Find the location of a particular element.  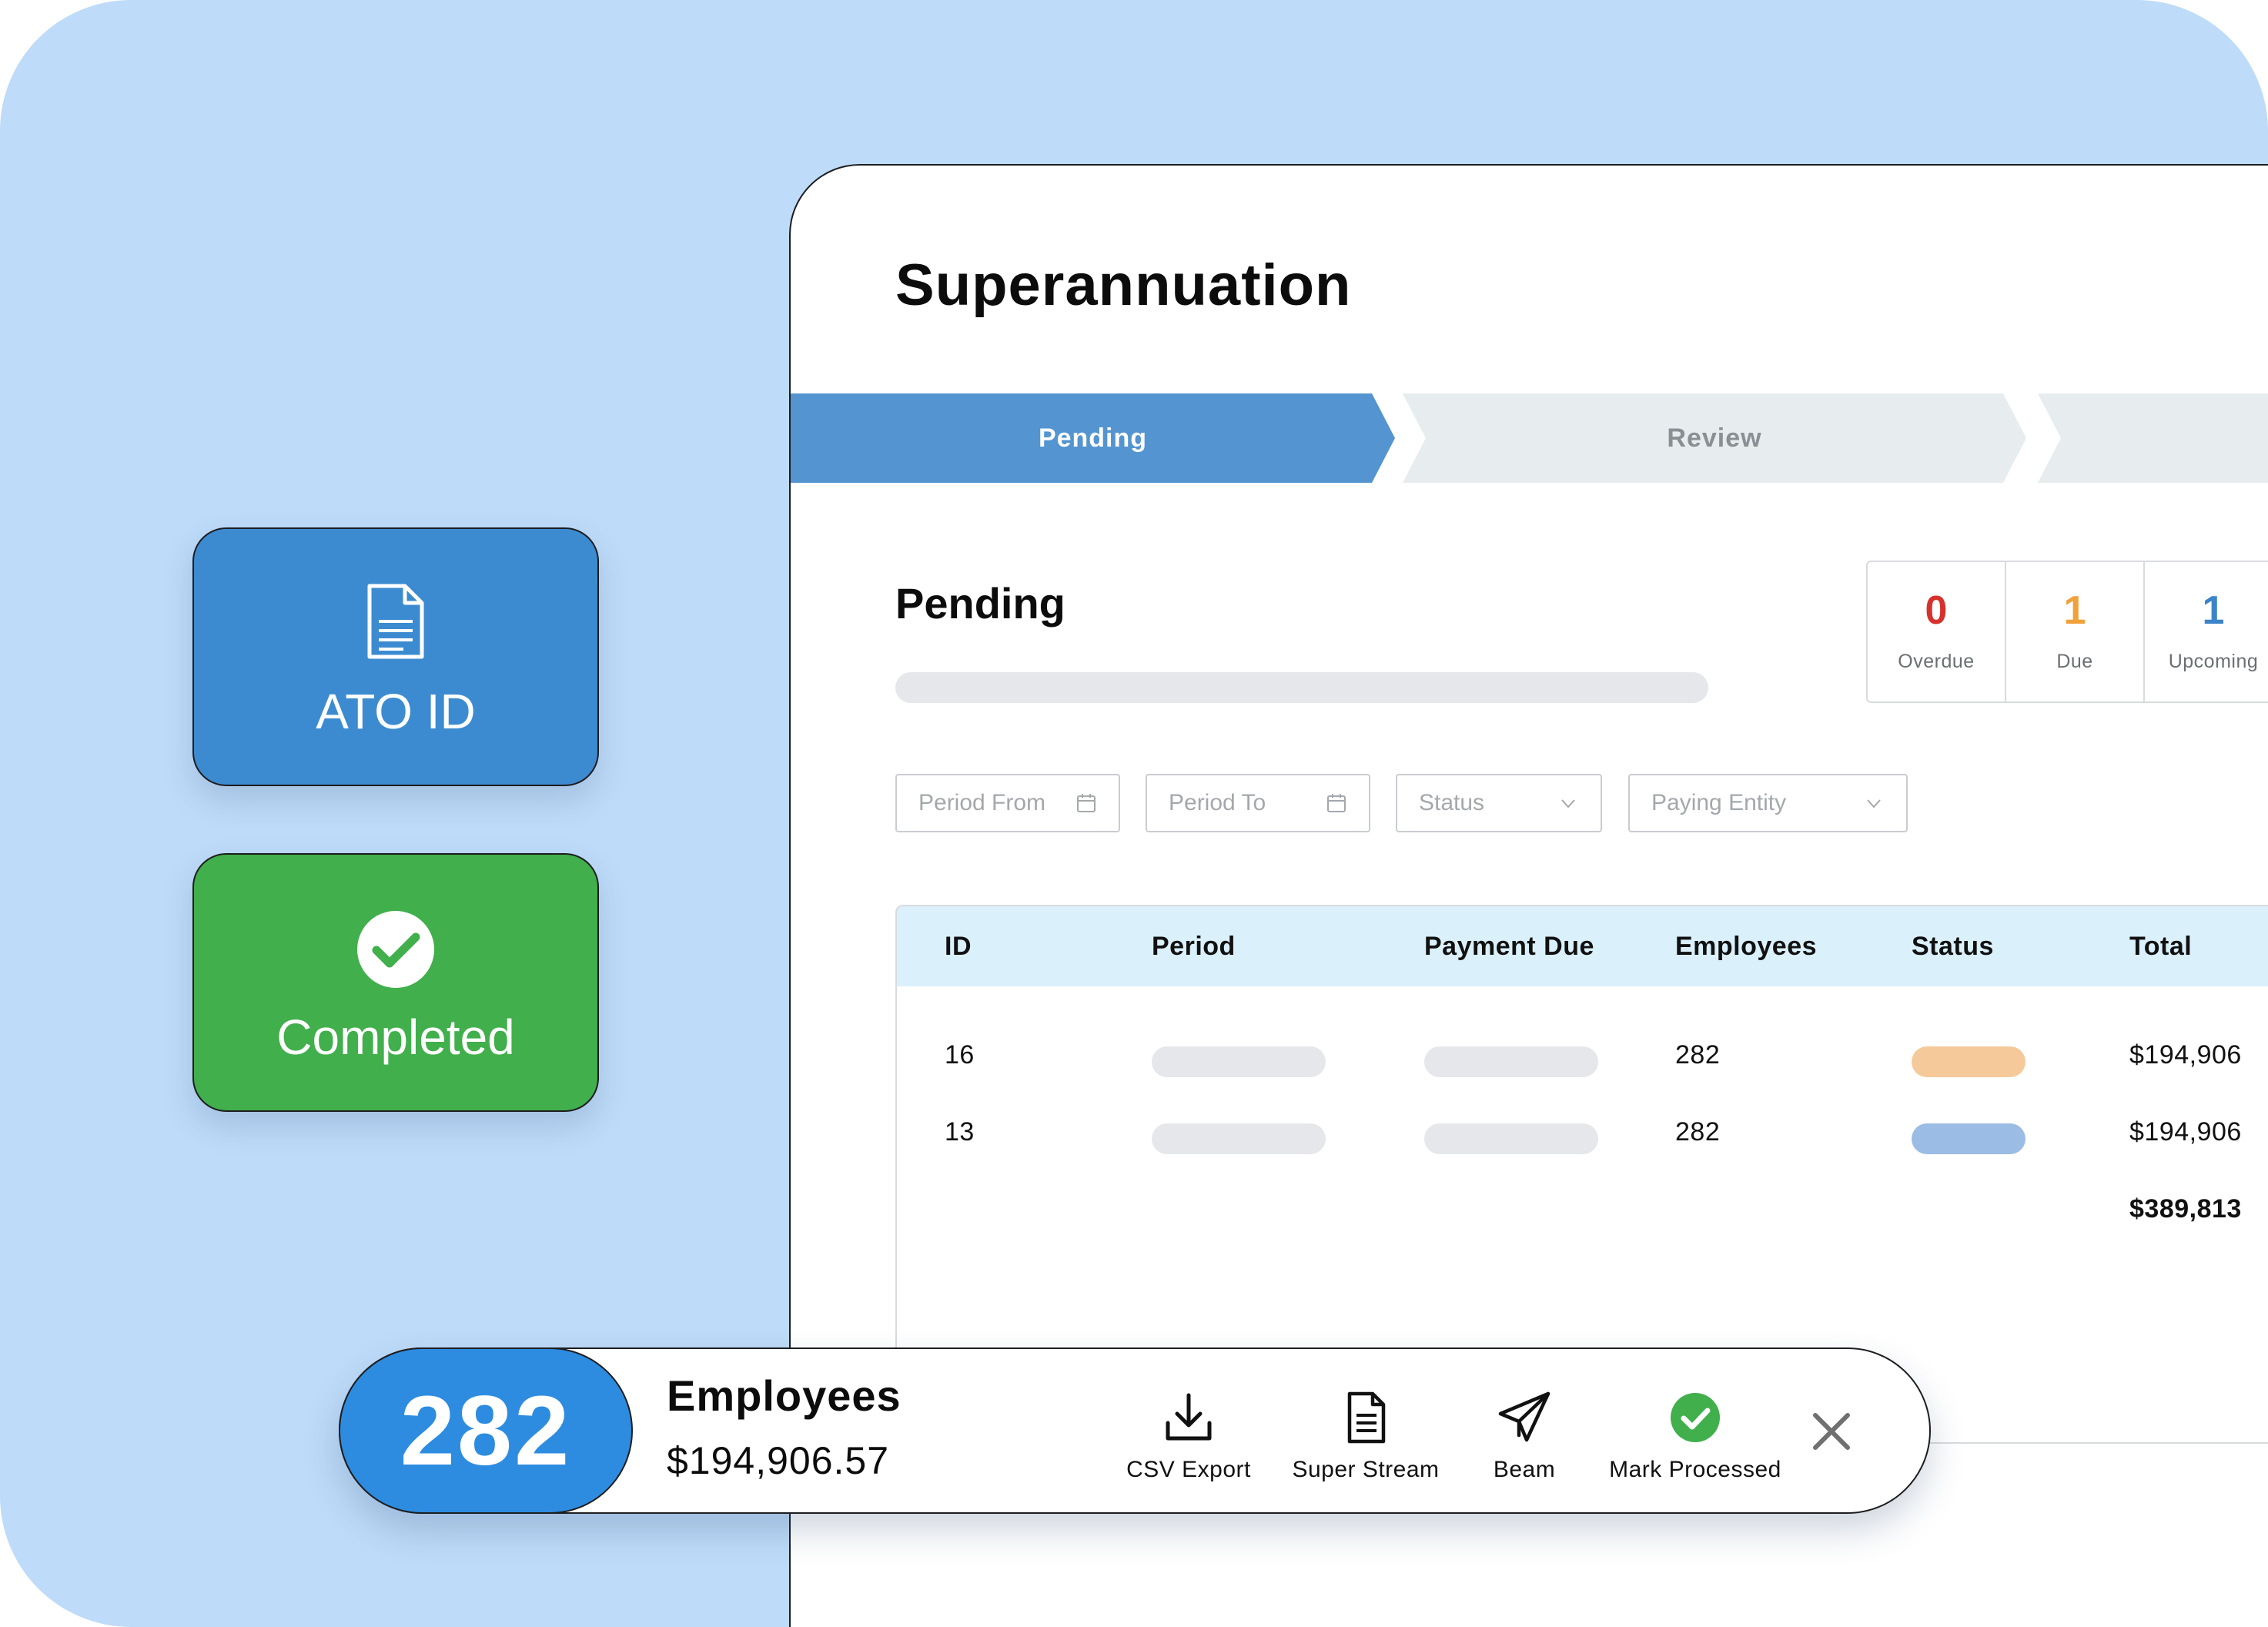

step-review: Review is located at coordinates (1714, 438).